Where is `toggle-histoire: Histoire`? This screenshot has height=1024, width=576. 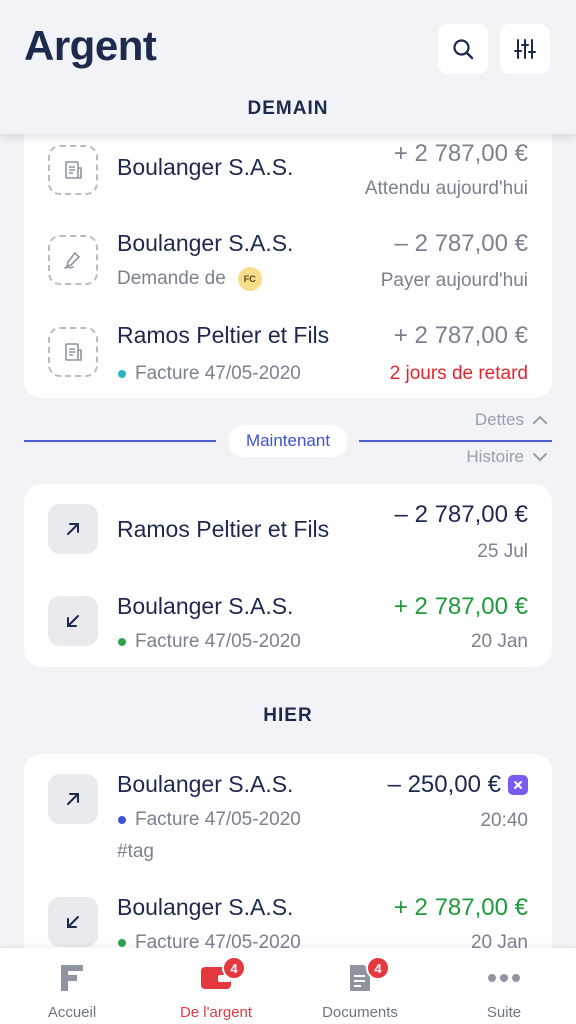
toggle-histoire: Histoire is located at coordinates (507, 457).